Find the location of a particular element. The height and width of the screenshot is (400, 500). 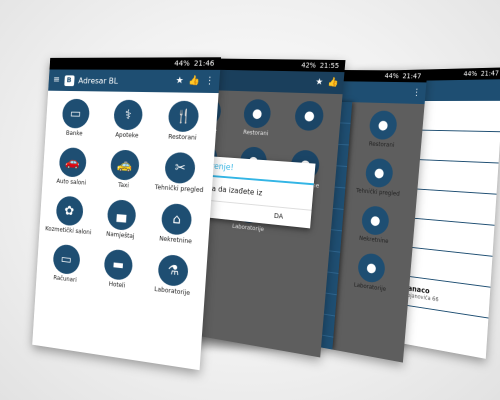

category-item: ▭ Banke is located at coordinates (75, 121).